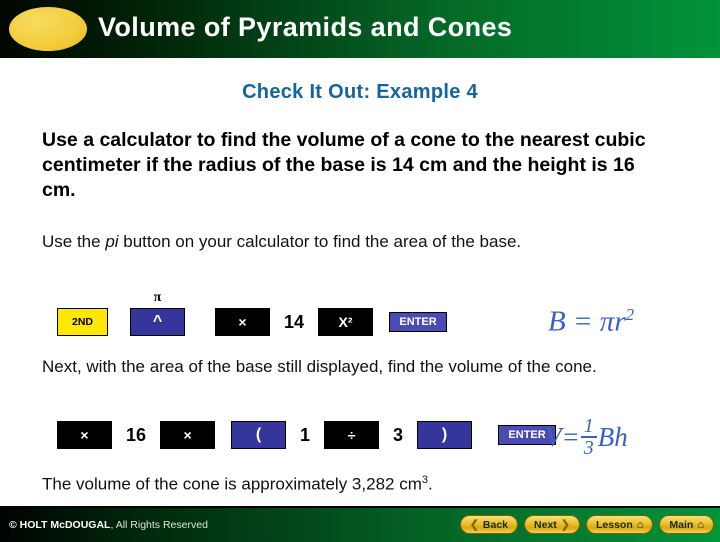 The image size is (720, 542). Describe the element at coordinates (630, 314) in the screenshot. I see `formula-b-exponent: 2` at that location.